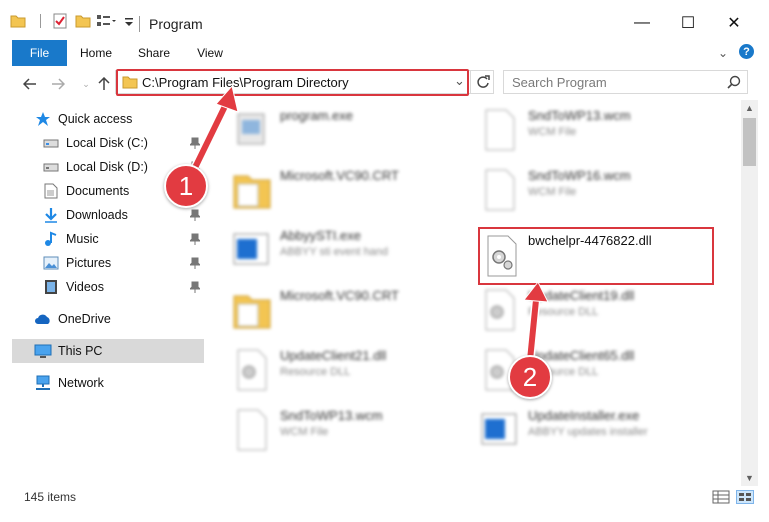 This screenshot has height=522, width=769. Describe the element at coordinates (721, 497) in the screenshot. I see `details-view-icon` at that location.